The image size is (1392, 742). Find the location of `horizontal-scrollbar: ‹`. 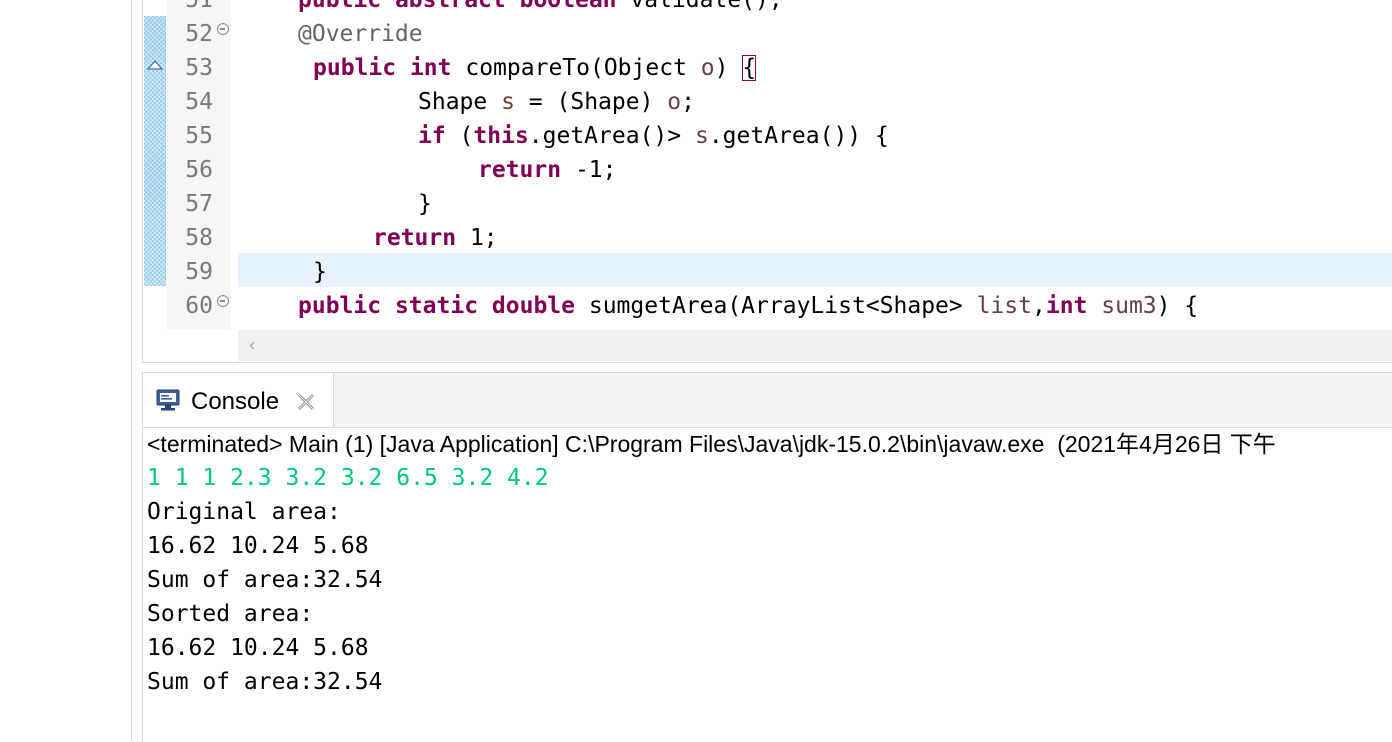

horizontal-scrollbar: ‹ is located at coordinates (815, 345).